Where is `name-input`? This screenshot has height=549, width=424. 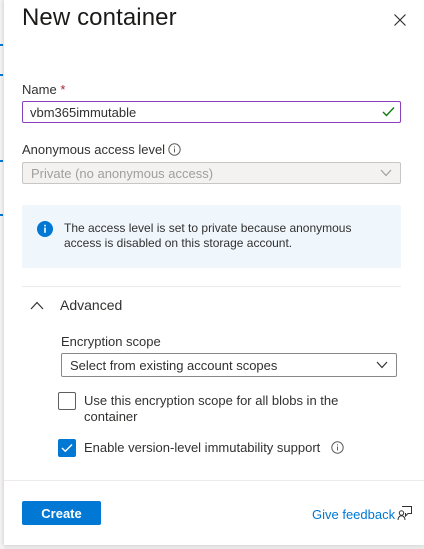
name-input is located at coordinates (211, 112).